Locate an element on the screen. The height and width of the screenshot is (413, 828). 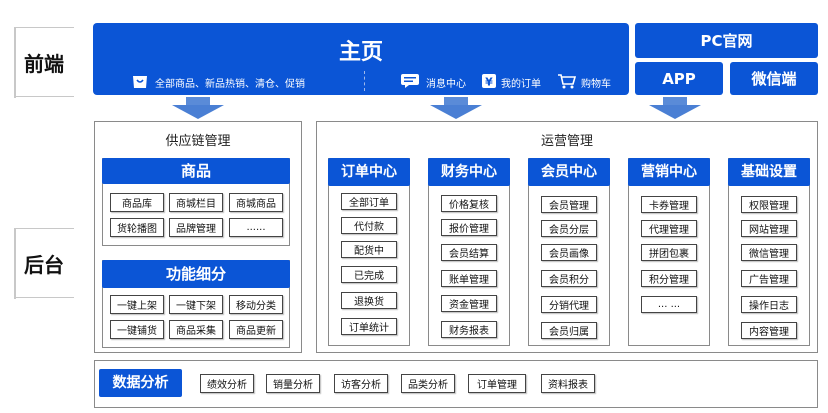
analytics-item: 资料报表 is located at coordinates (568, 383).